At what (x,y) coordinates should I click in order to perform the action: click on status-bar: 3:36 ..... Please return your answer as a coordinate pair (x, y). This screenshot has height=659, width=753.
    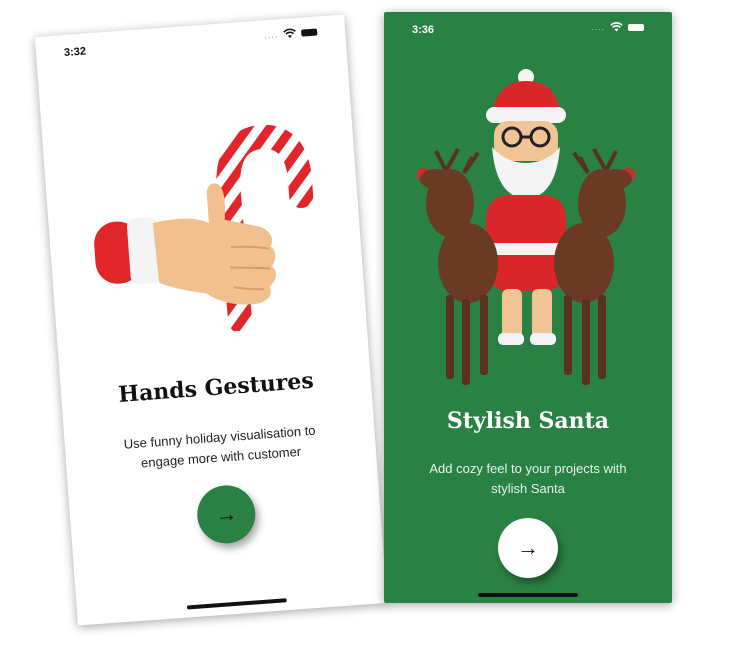
    Looking at the image, I should click on (528, 26).